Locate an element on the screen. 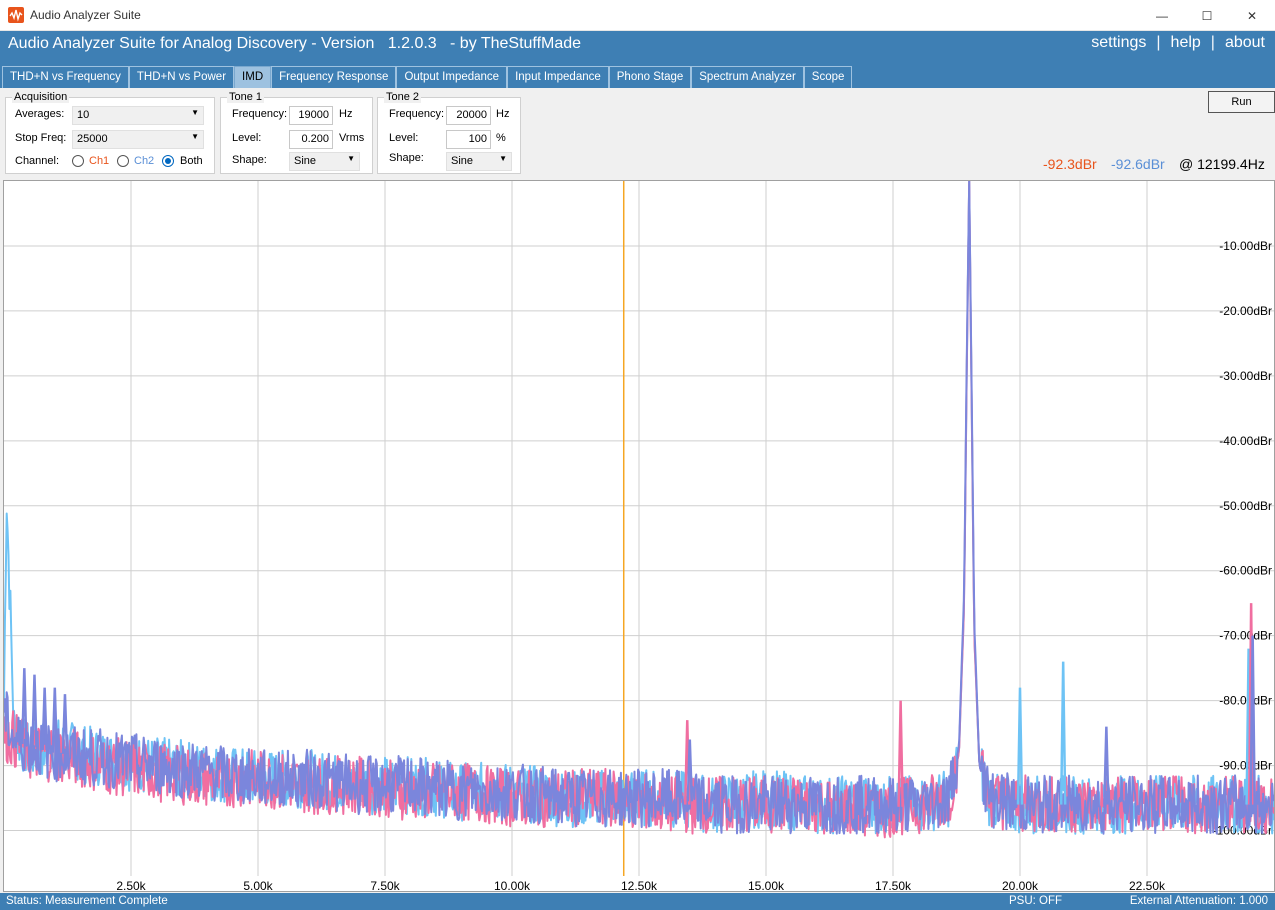 The width and height of the screenshot is (1275, 910). settings-link: settings is located at coordinates (1118, 43).